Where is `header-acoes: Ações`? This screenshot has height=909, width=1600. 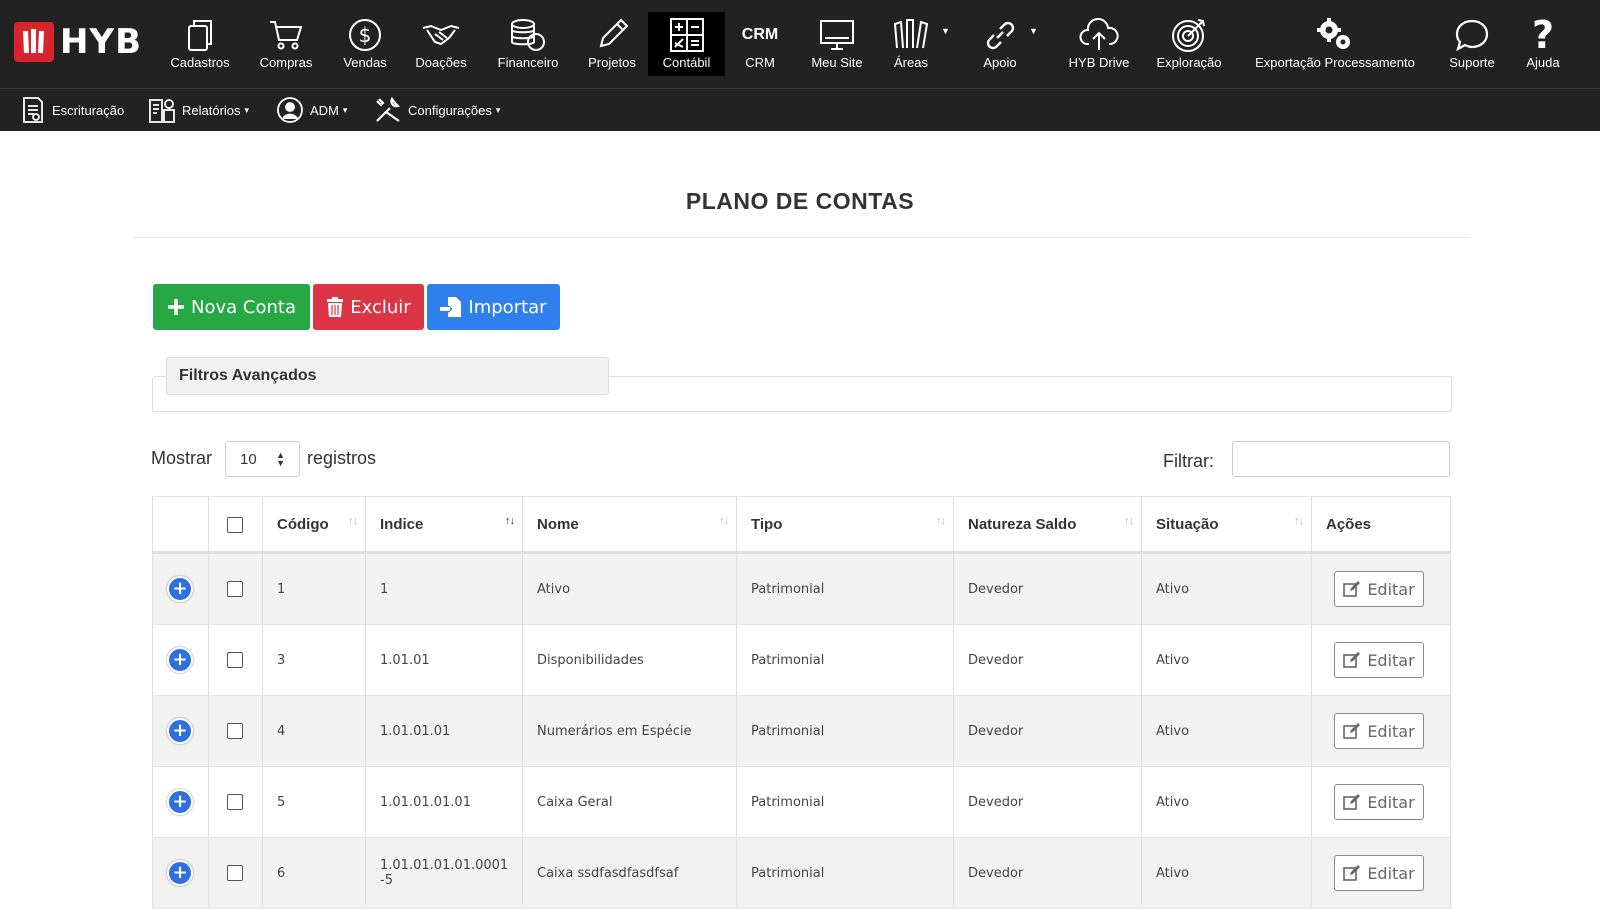 header-acoes: Ações is located at coordinates (1381, 525).